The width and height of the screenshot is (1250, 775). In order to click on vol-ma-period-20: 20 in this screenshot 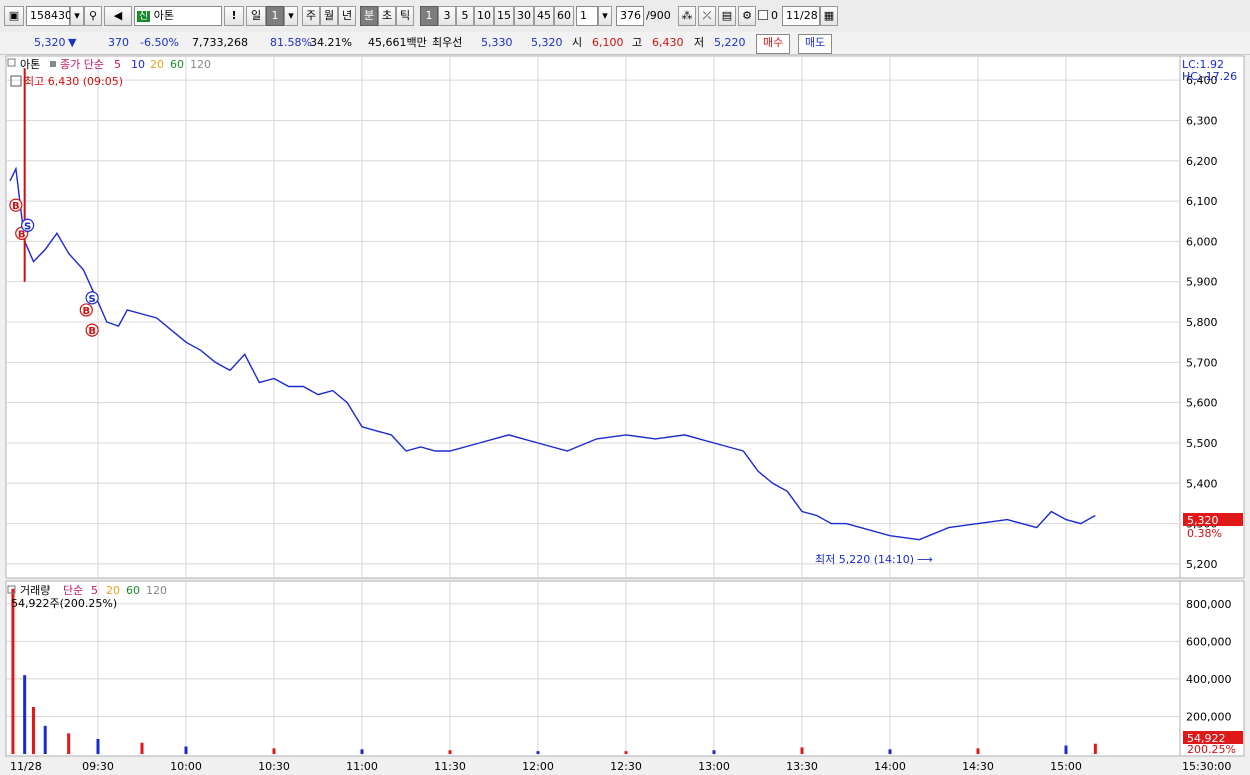, I will do `click(113, 590)`.